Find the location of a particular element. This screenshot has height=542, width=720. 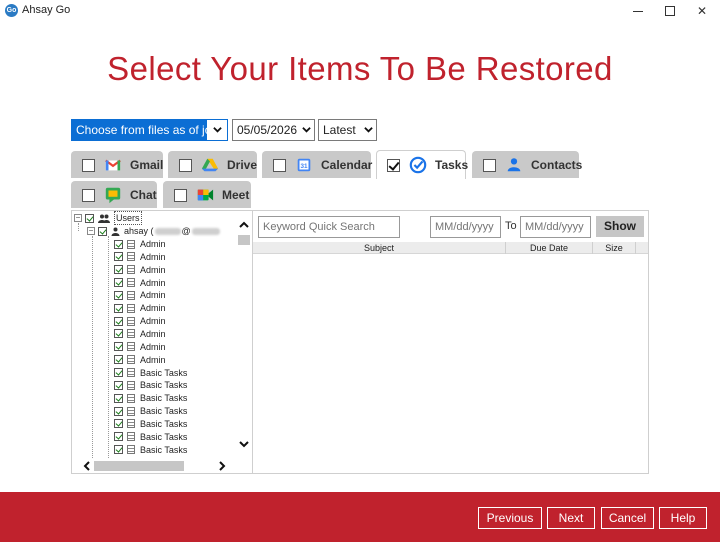

tree-user-node: − ahsay ( @ is located at coordinates (153, 231).